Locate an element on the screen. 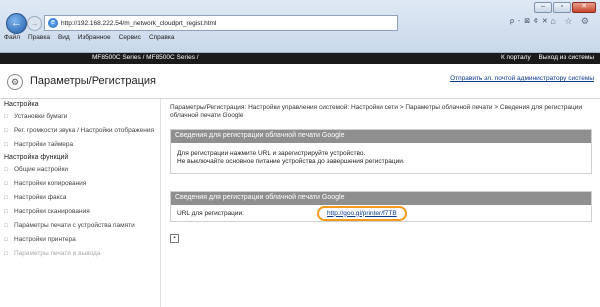  maximize-button: ▫ is located at coordinates (562, 7).